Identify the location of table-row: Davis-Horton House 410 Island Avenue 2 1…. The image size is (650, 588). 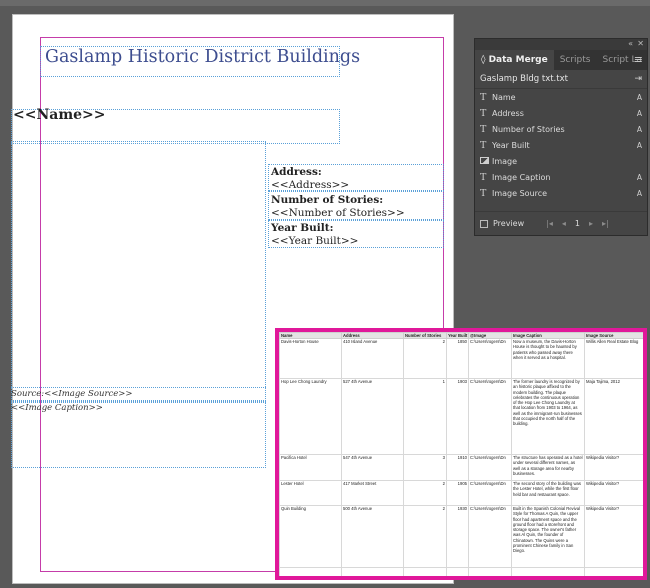
(461, 358).